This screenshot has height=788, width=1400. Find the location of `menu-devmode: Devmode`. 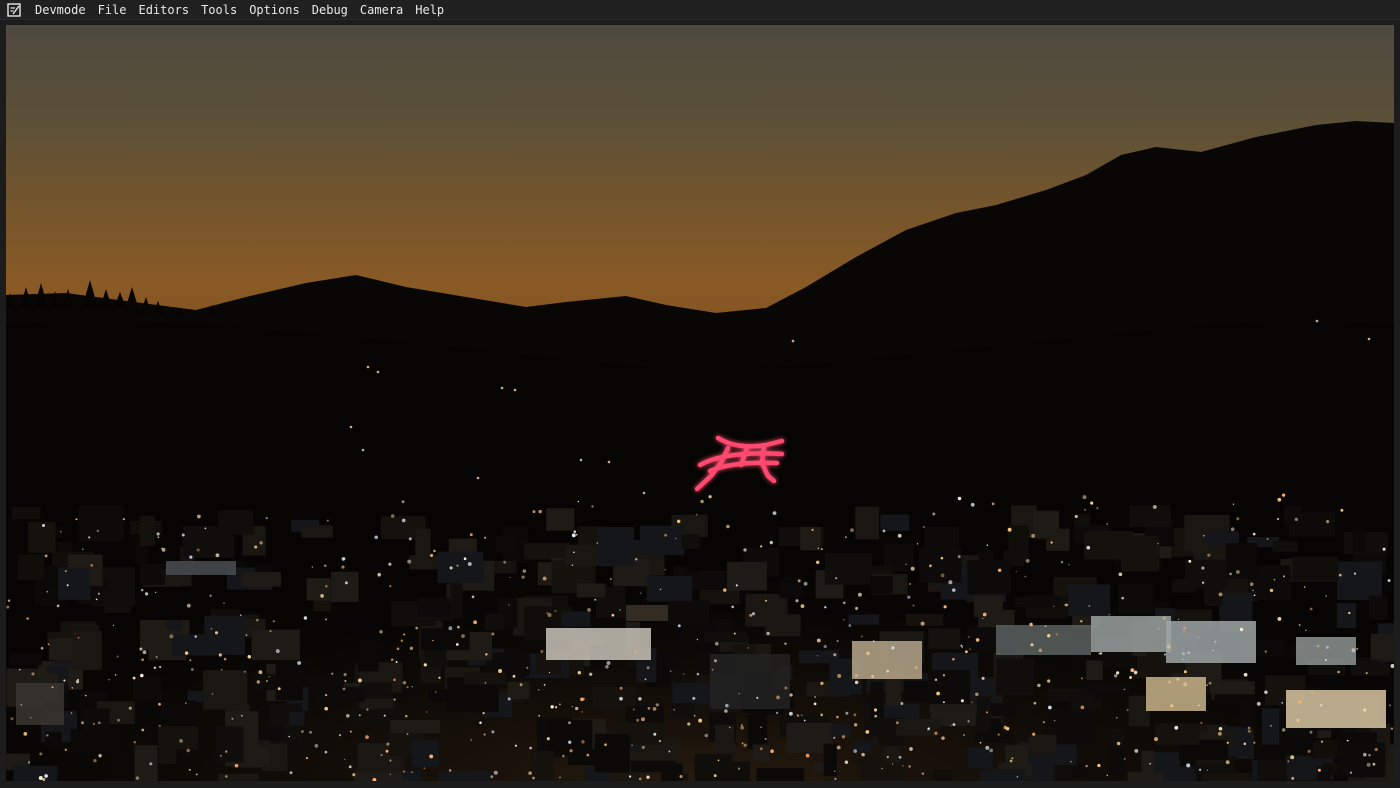

menu-devmode: Devmode is located at coordinates (60, 10).